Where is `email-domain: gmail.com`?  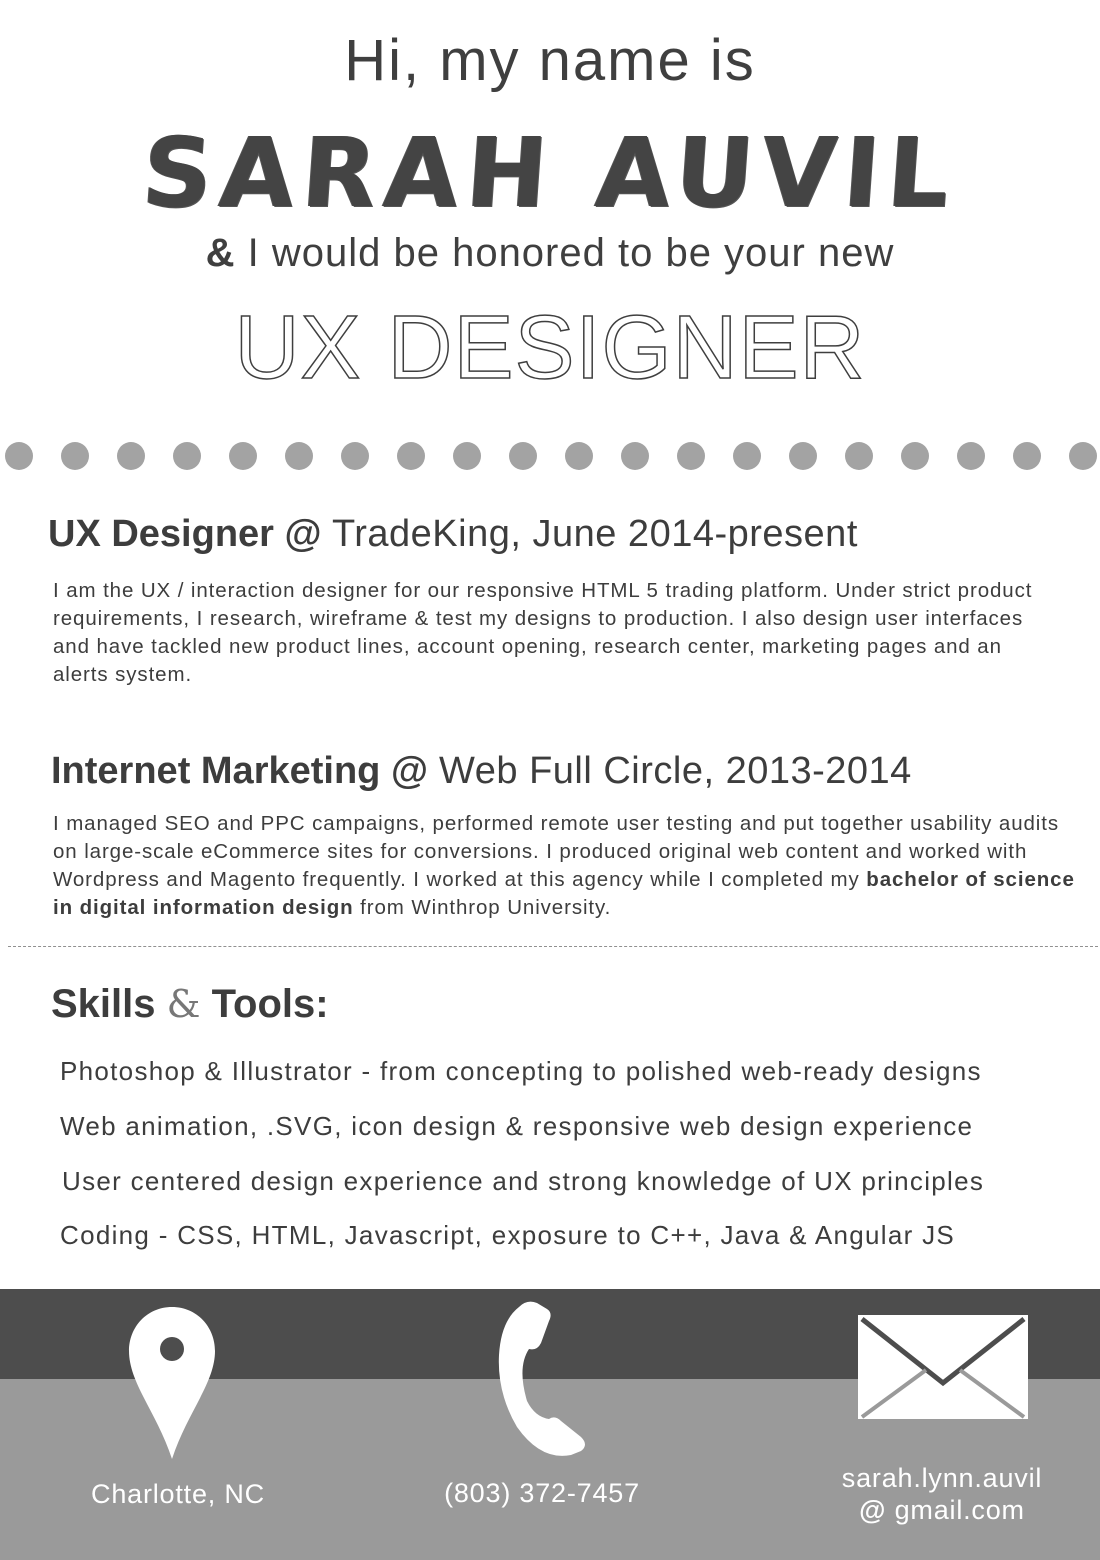
email-domain: gmail.com is located at coordinates (955, 1510).